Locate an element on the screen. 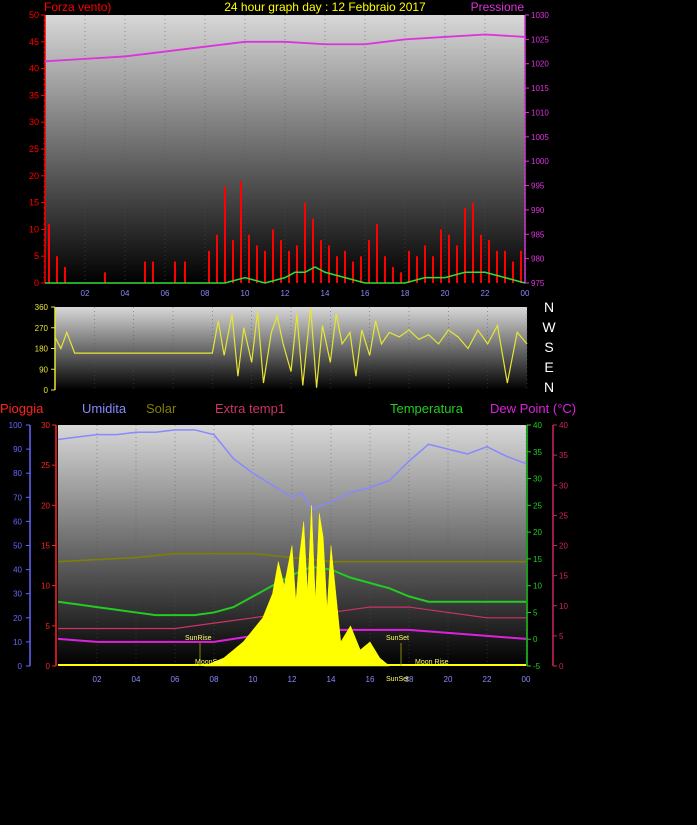 The height and width of the screenshot is (825, 697). wind-x-tick-label: 20 is located at coordinates (445, 293).